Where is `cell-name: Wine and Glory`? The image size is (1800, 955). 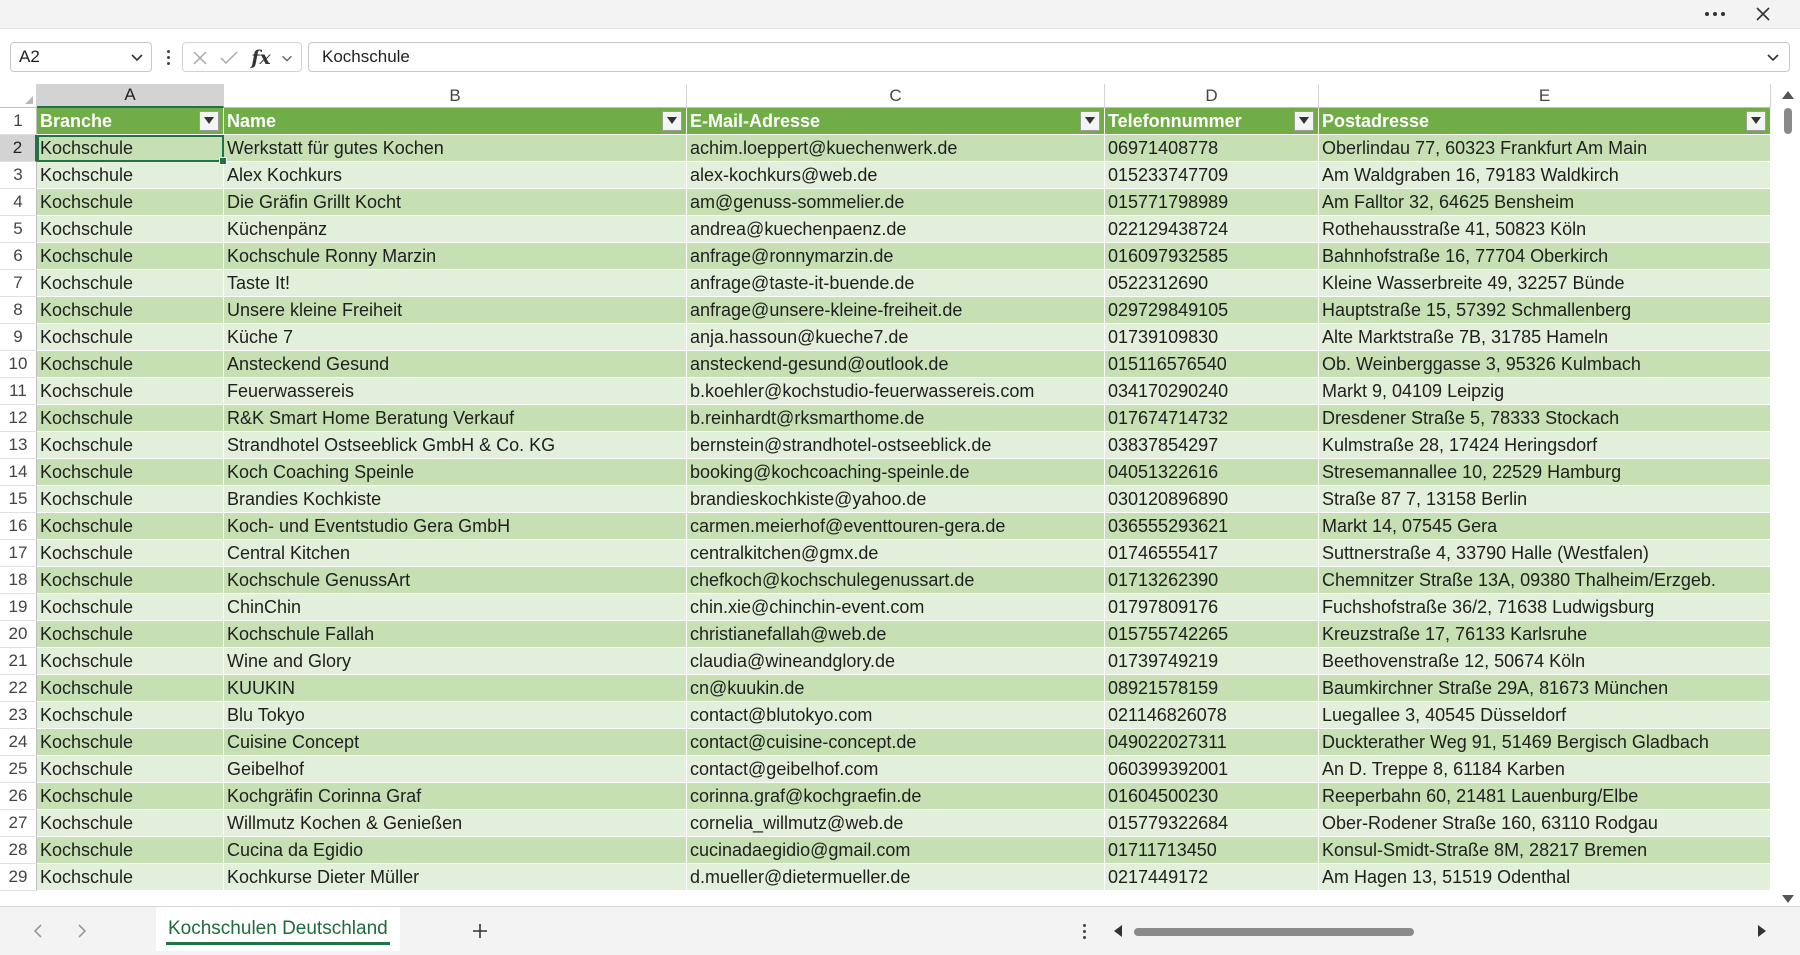
cell-name: Wine and Glory is located at coordinates (455, 661).